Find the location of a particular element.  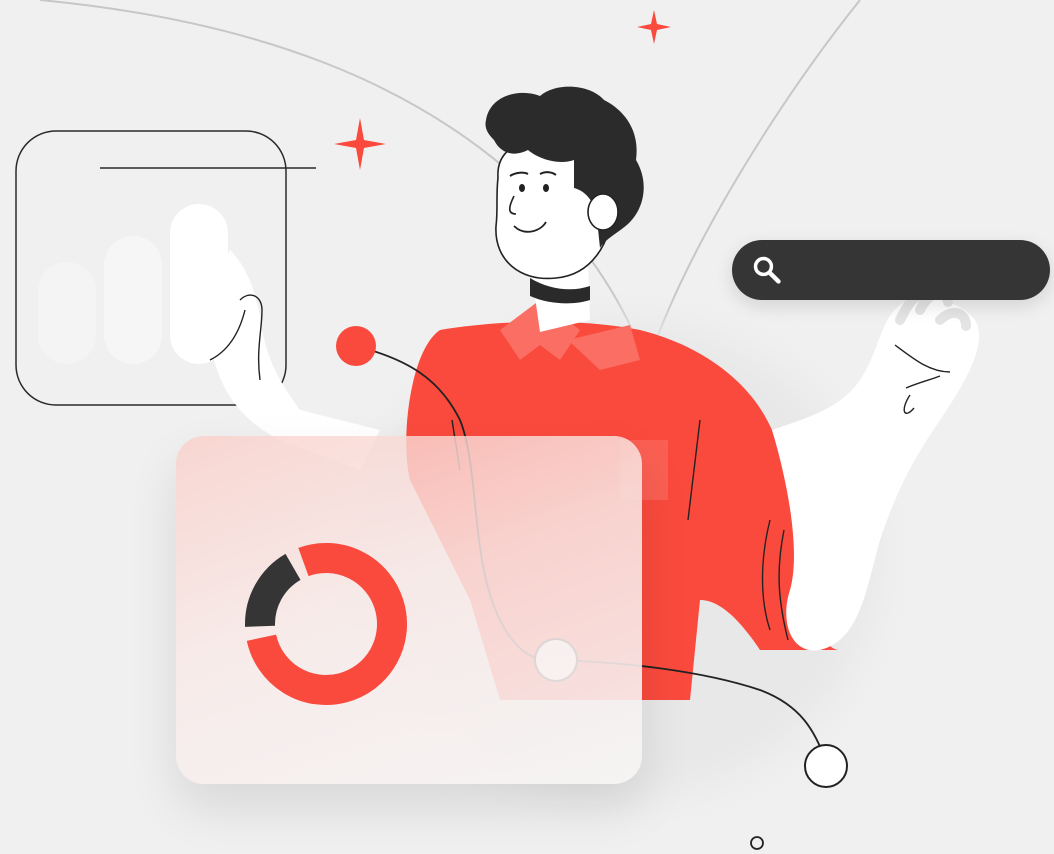

connector-dot is located at coordinates (757, 843).